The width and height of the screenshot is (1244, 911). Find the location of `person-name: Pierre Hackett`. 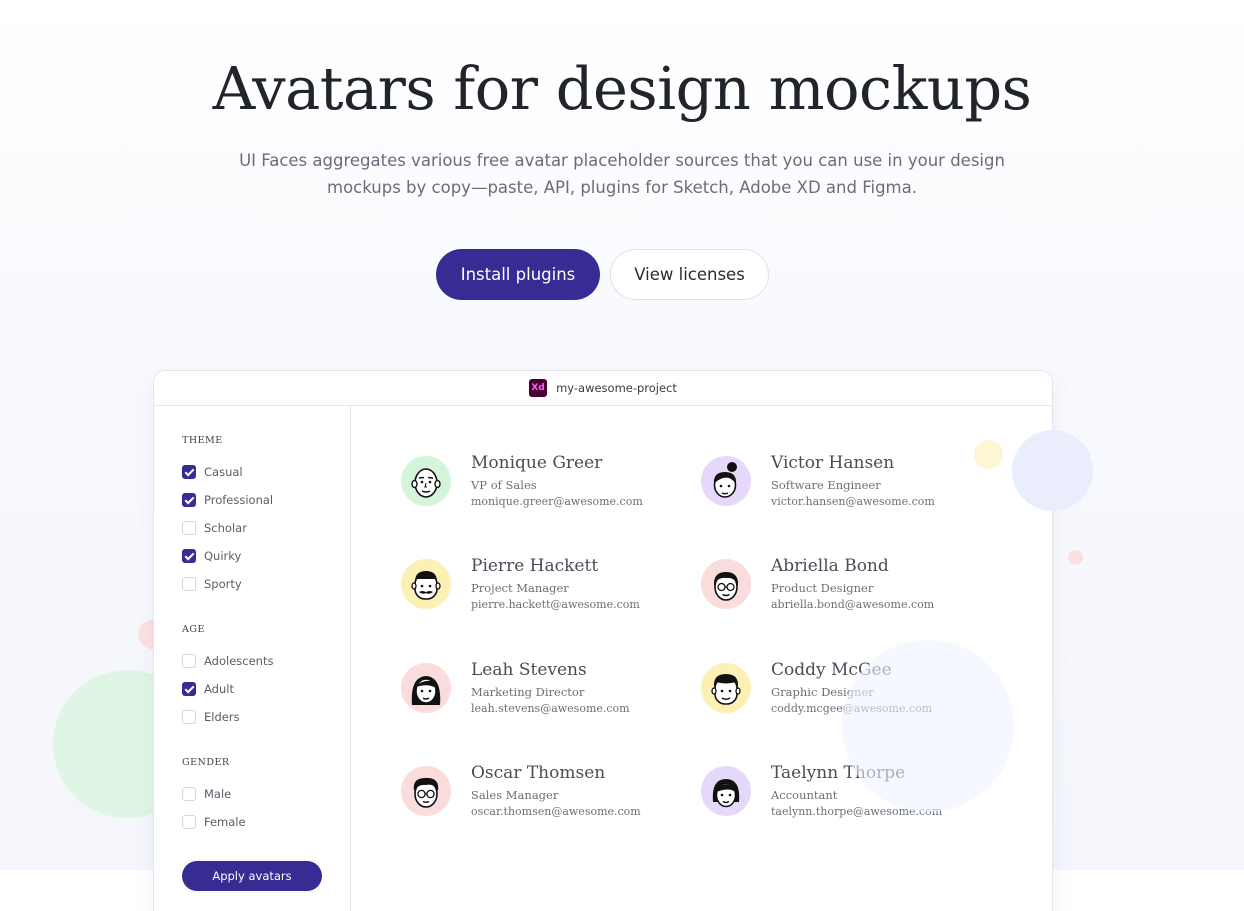

person-name: Pierre Hackett is located at coordinates (535, 566).